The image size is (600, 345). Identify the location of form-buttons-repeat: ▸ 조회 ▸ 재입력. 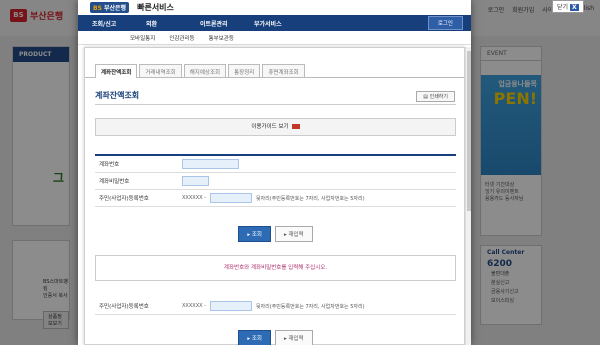
(275, 337).